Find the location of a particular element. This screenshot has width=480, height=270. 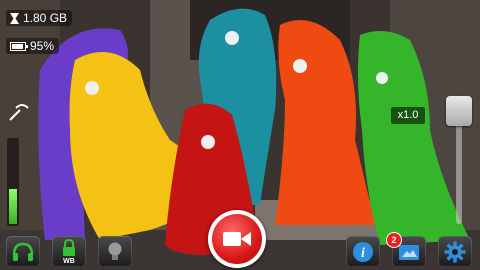

bulb-icon is located at coordinates (115, 251).